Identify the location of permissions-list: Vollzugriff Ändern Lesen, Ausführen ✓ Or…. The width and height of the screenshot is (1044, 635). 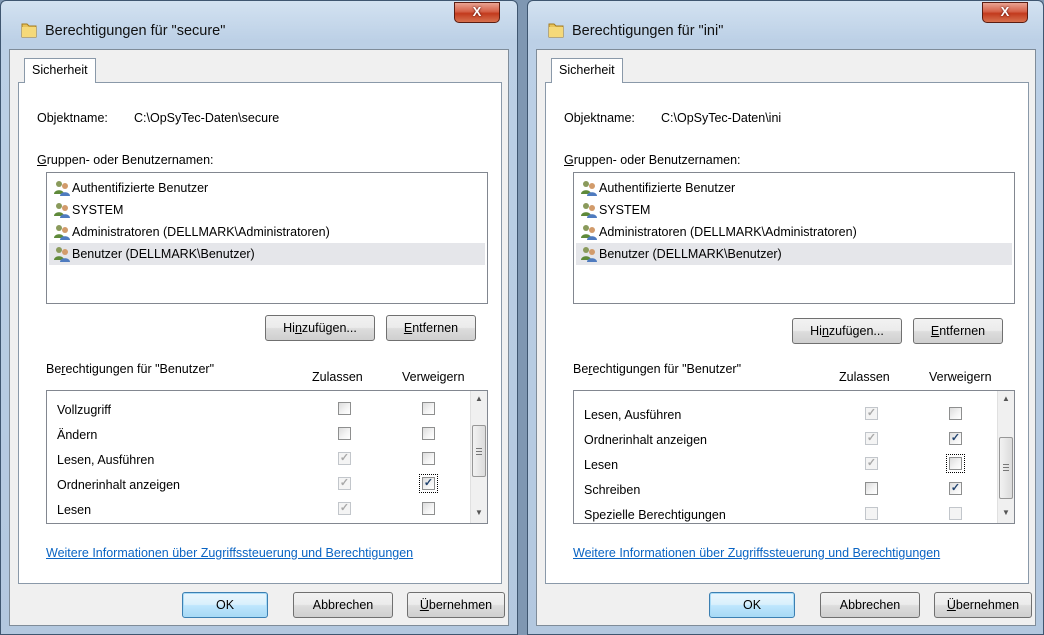
(267, 457).